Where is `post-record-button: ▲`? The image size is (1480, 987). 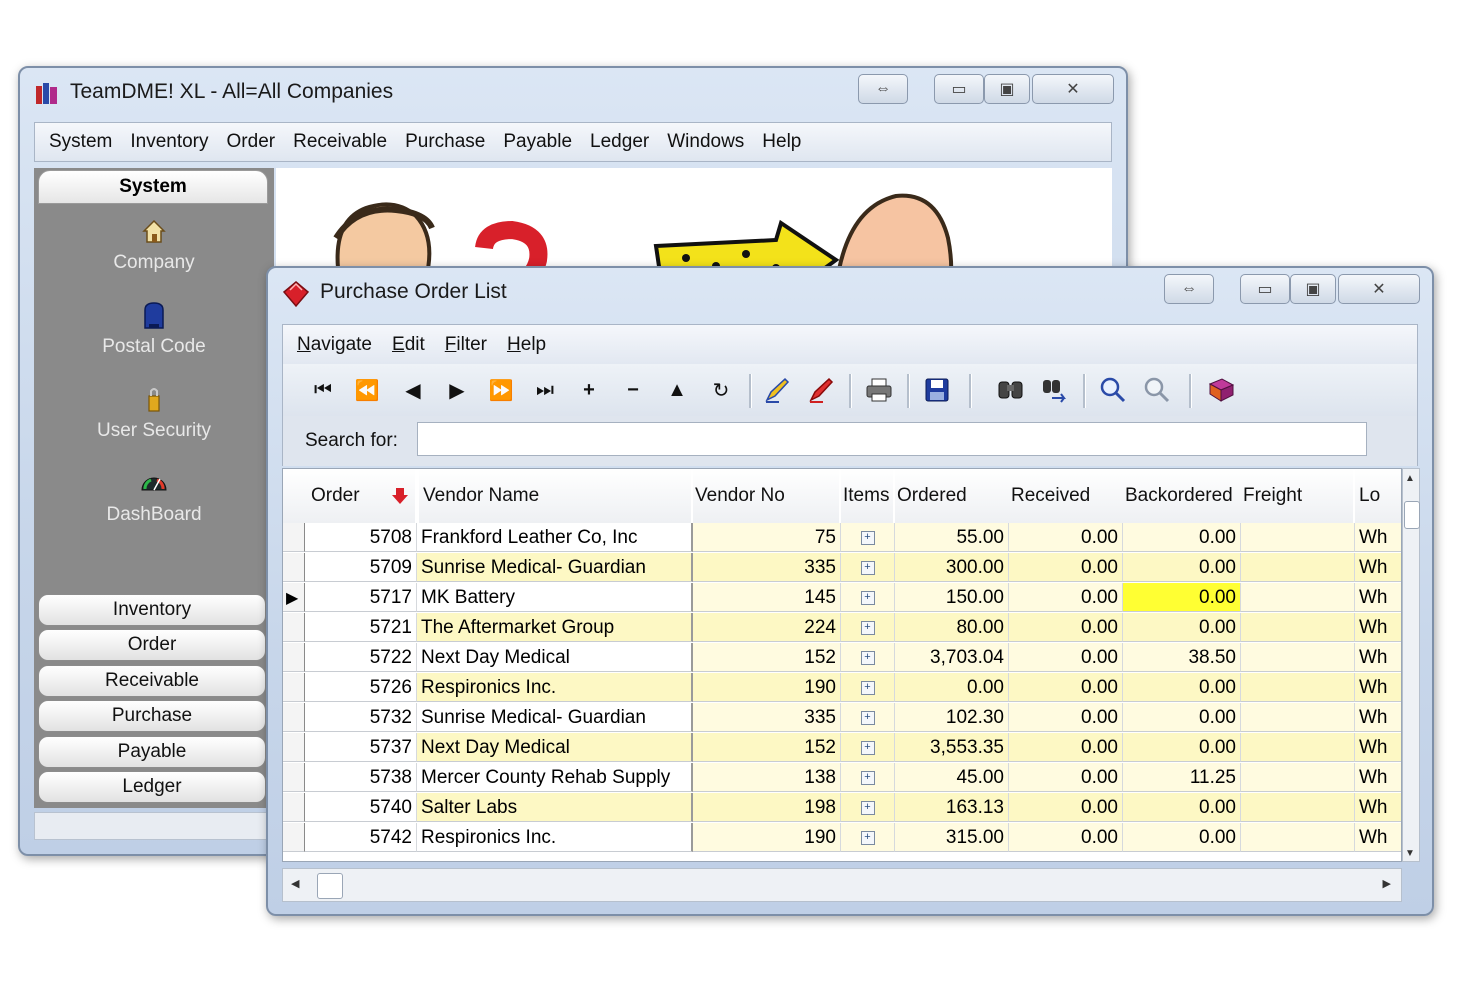 post-record-button: ▲ is located at coordinates (677, 390).